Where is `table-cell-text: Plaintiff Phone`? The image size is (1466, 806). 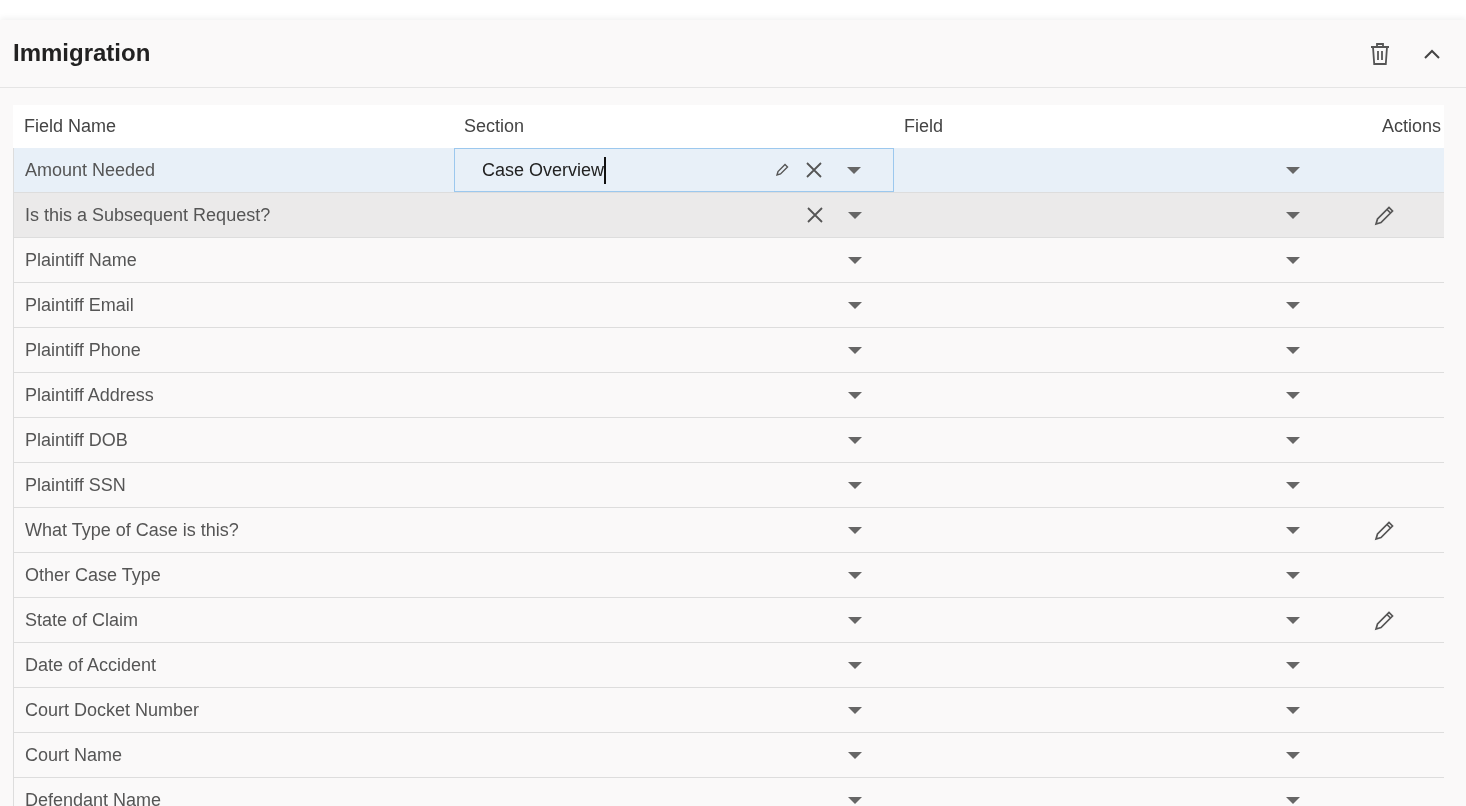
table-cell-text: Plaintiff Phone is located at coordinates (83, 350).